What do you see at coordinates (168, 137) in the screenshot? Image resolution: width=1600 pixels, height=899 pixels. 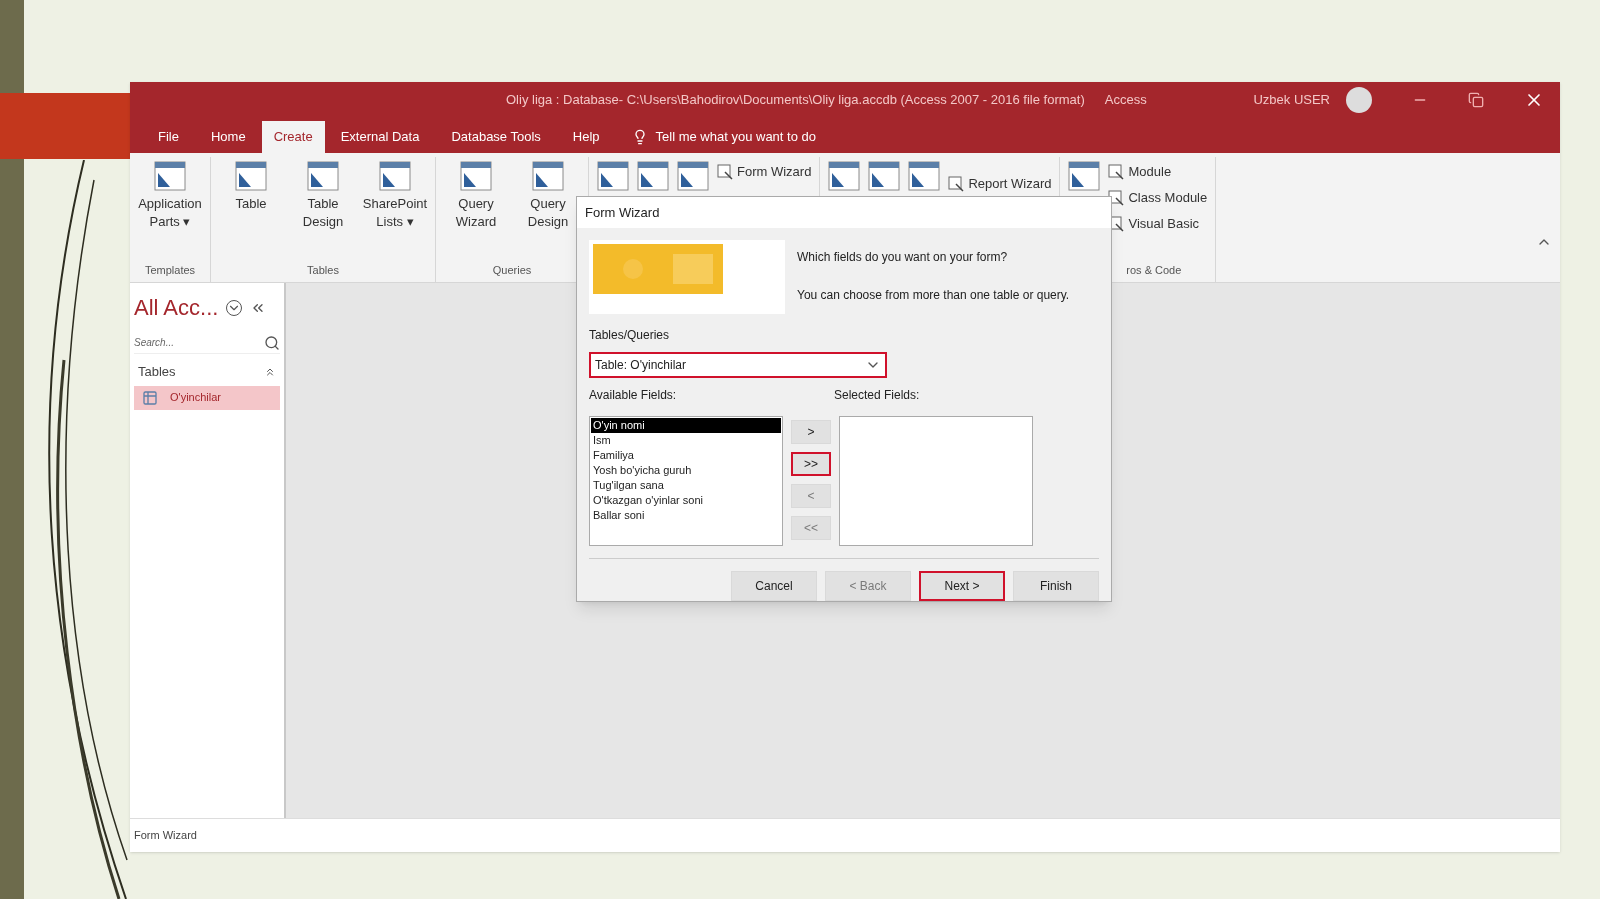 I see `ribbon-tab: File` at bounding box center [168, 137].